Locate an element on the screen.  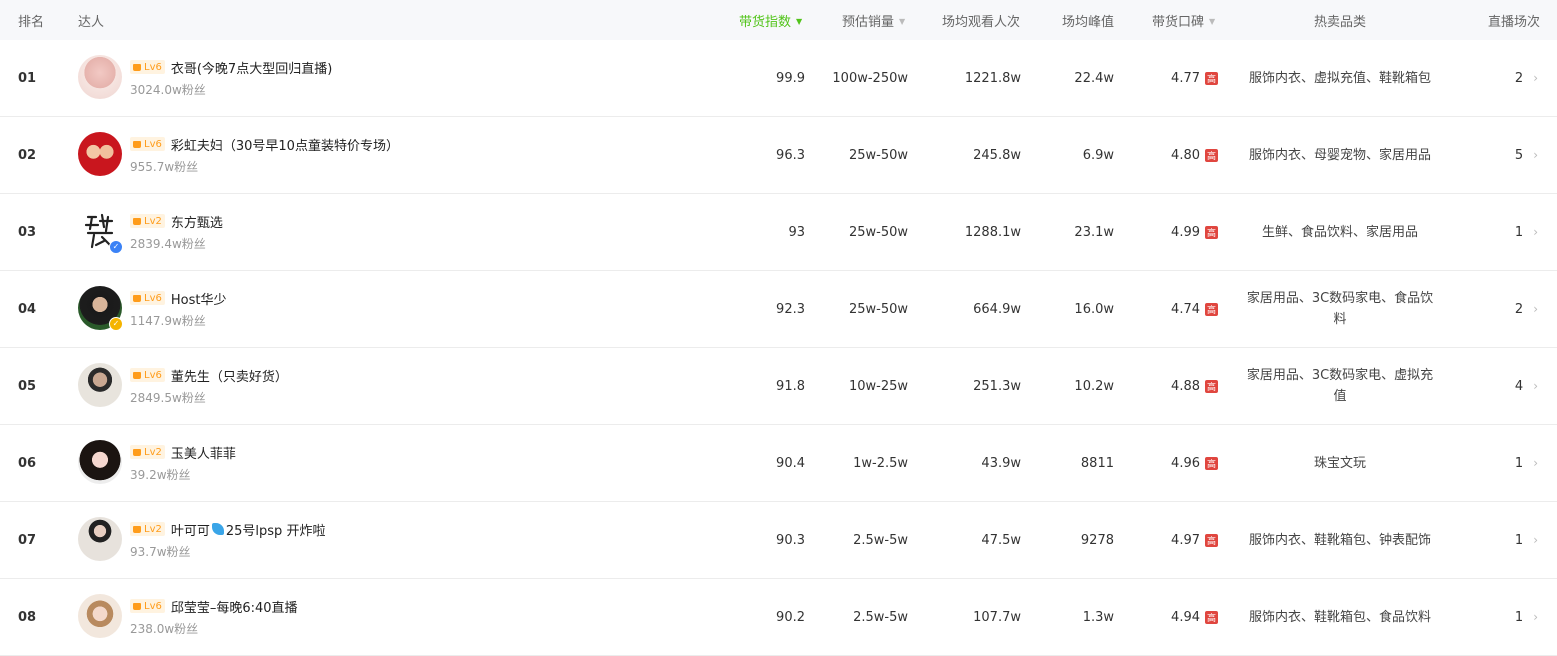
influencer-name: 叶可可 is located at coordinates (190, 529).